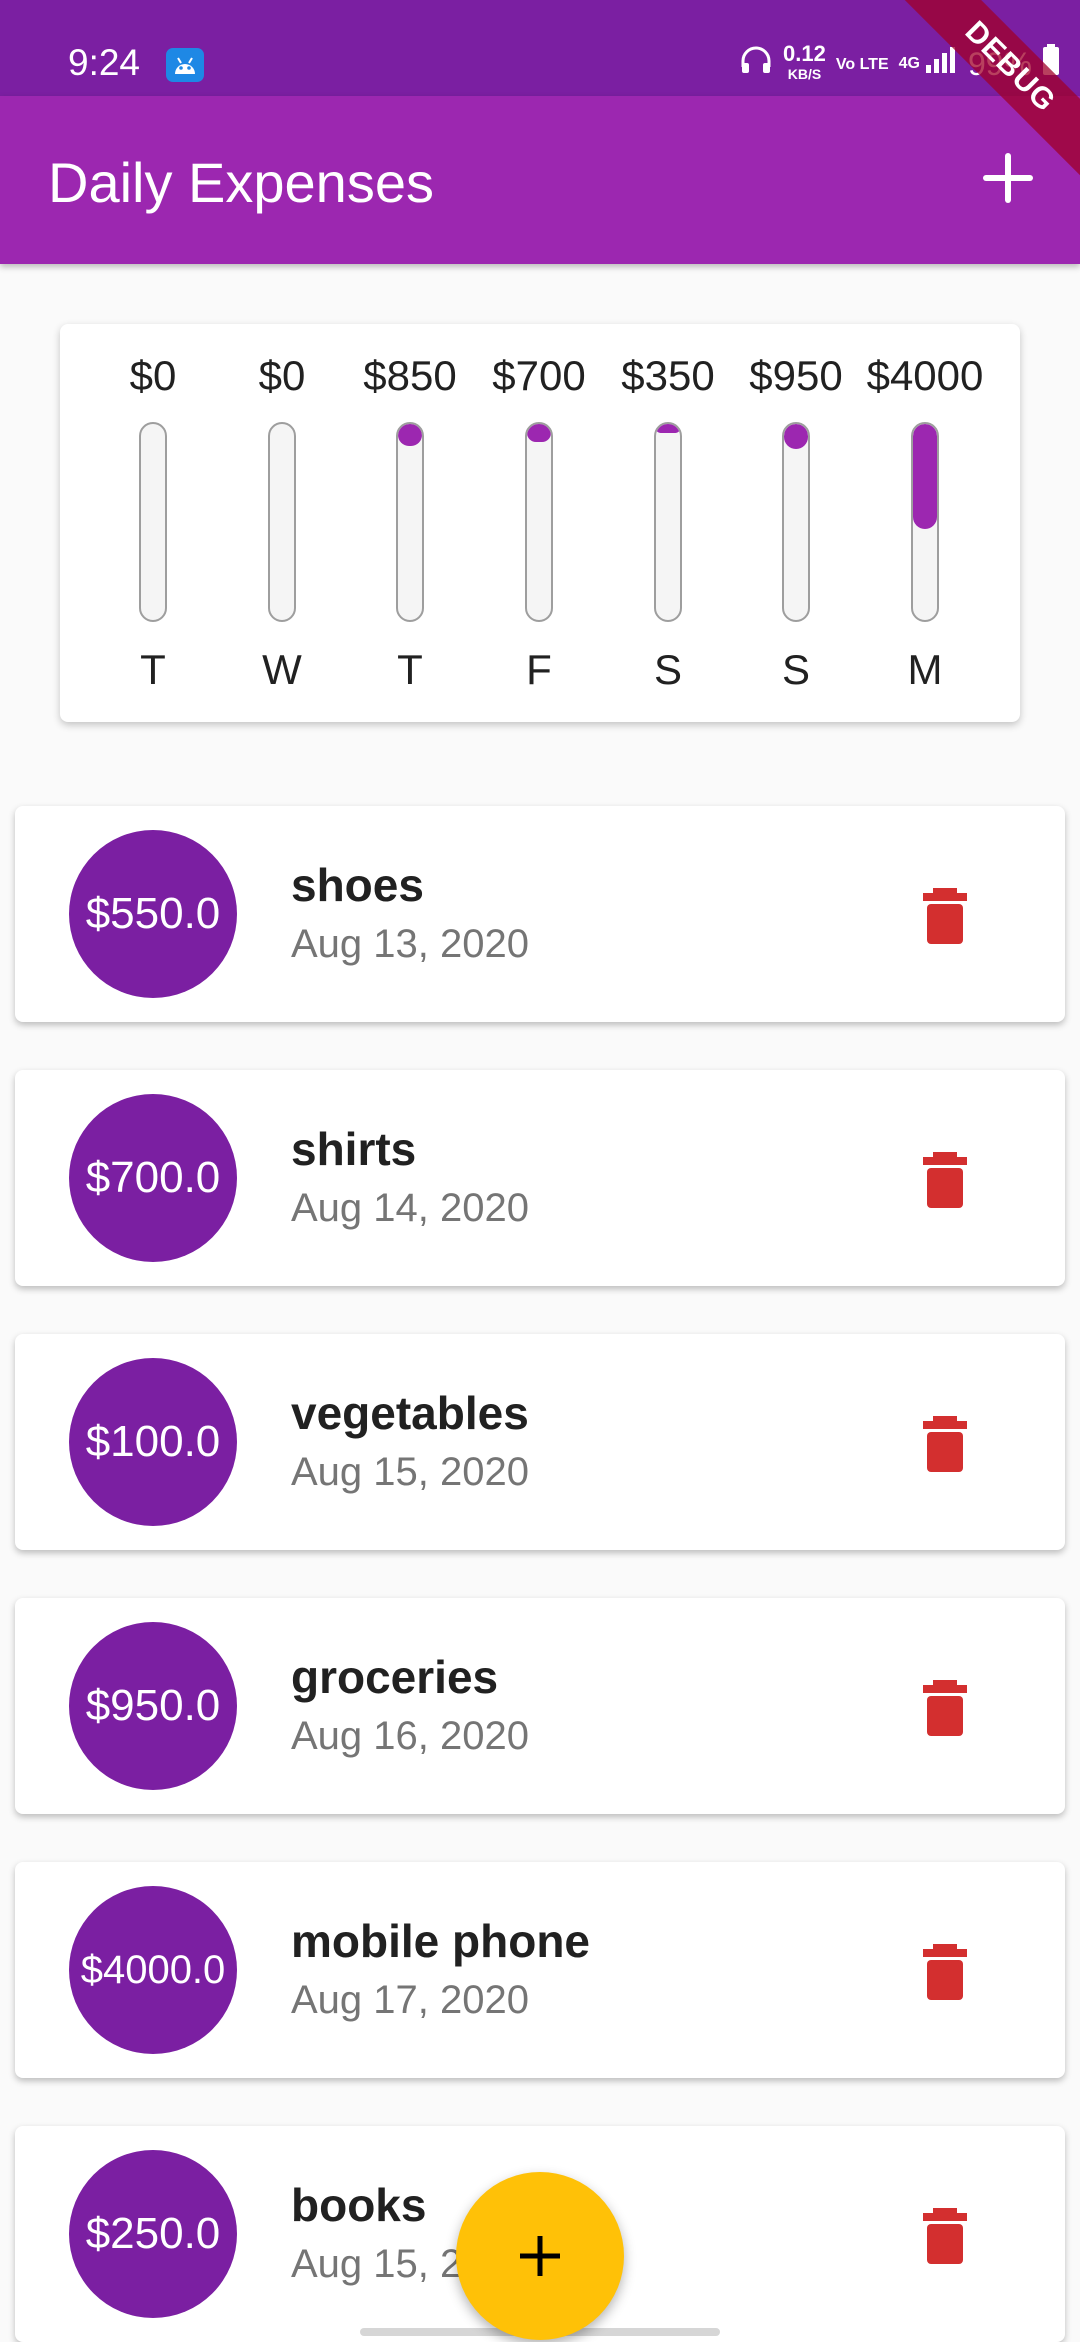  Describe the element at coordinates (153, 1970) in the screenshot. I see `amount-avatar: $4000.0` at that location.